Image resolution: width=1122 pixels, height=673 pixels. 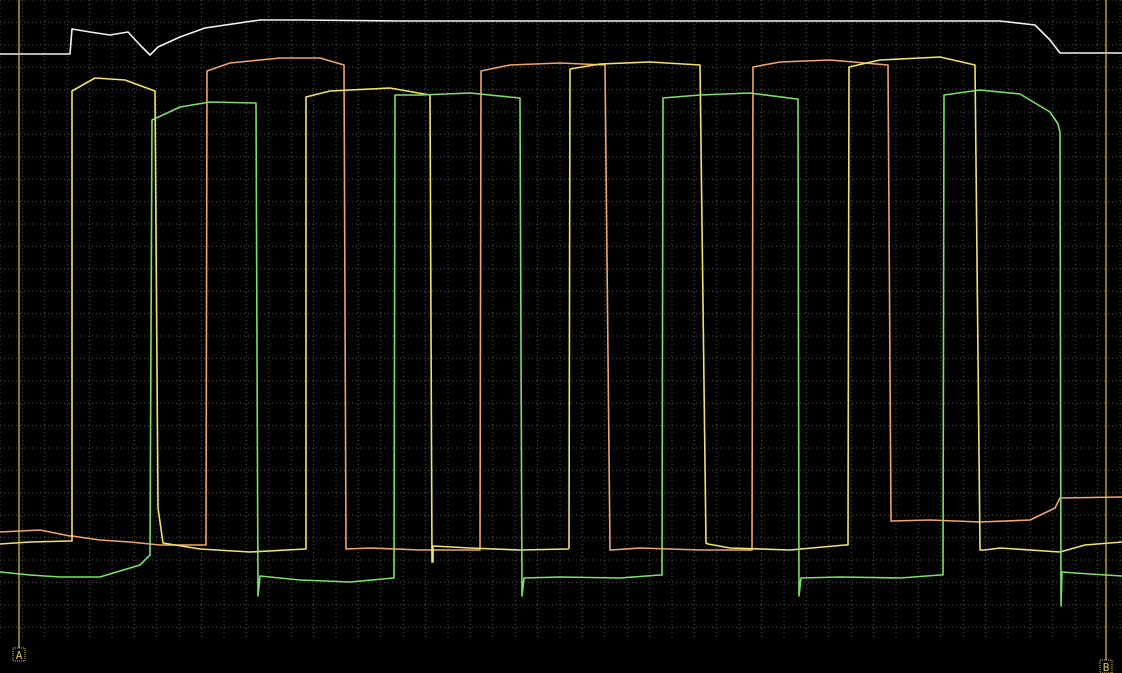 What do you see at coordinates (19, 655) in the screenshot?
I see `cursor-label-a: A` at bounding box center [19, 655].